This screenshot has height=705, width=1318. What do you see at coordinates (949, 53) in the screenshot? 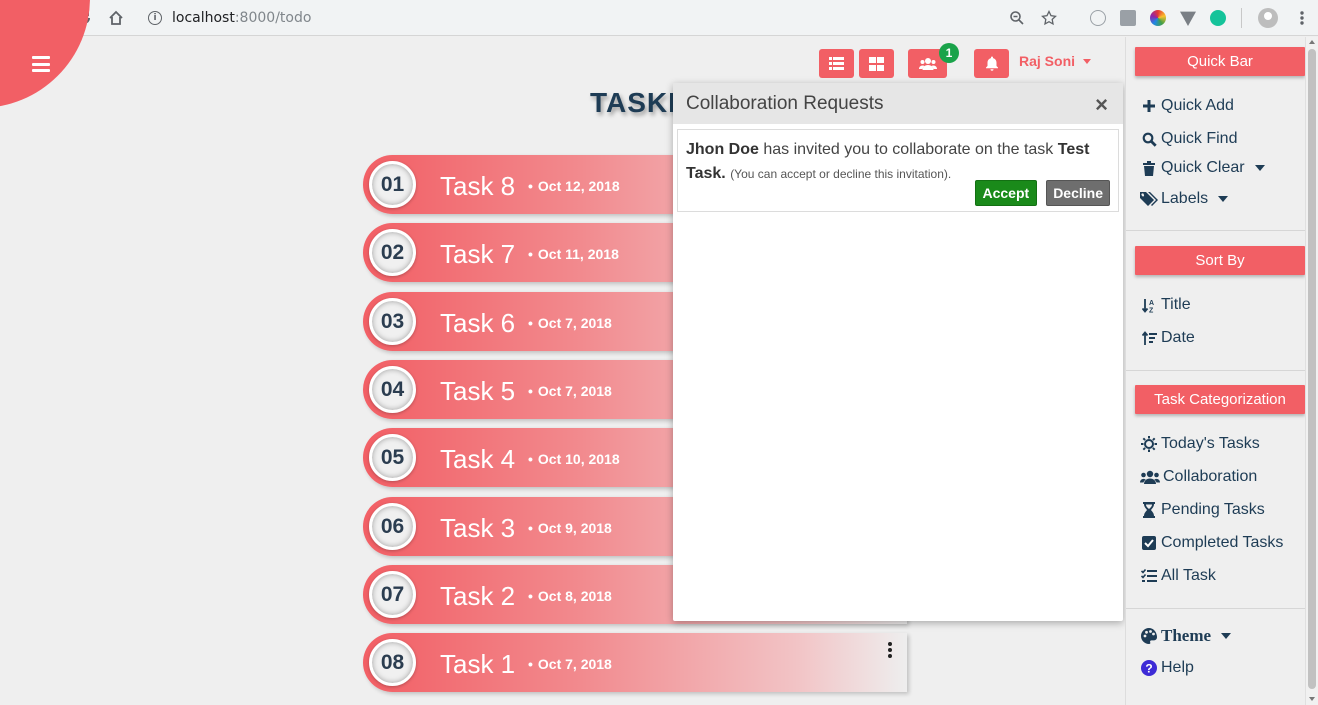
I see `collaboration-badge: 1` at bounding box center [949, 53].